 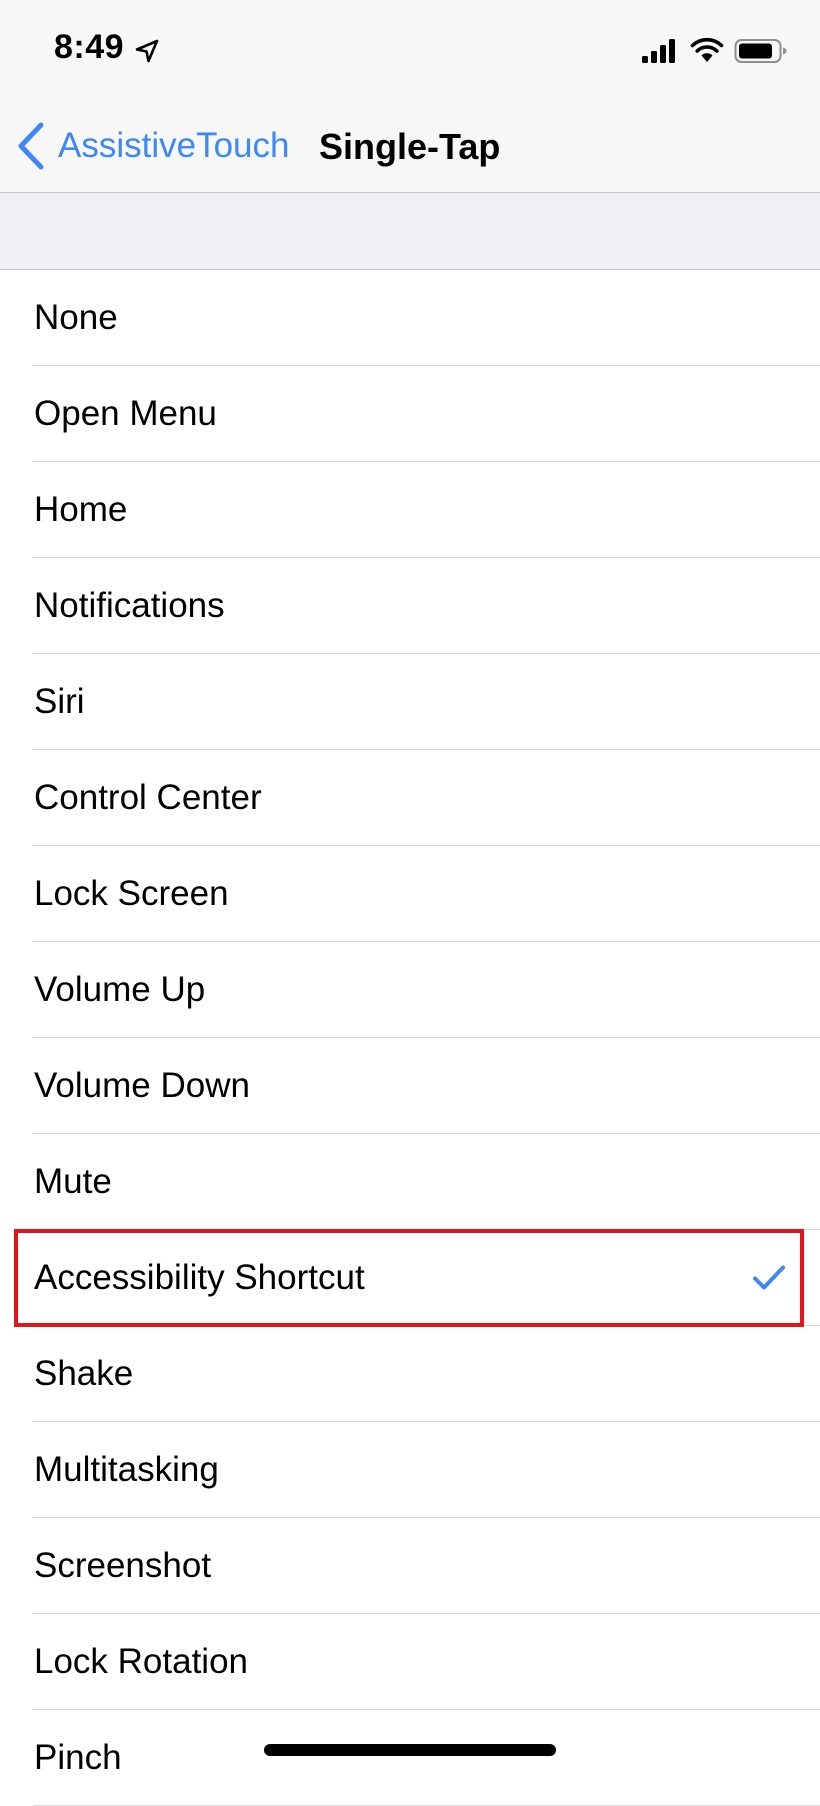 What do you see at coordinates (125, 413) in the screenshot?
I see `option-label: Open Menu` at bounding box center [125, 413].